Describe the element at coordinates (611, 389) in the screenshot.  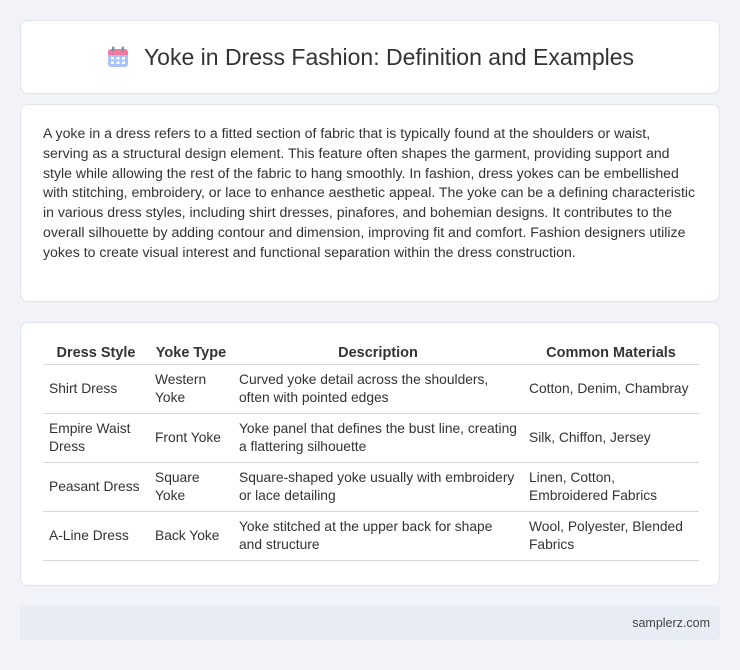
I see `table-cell: Cotton, Denim, Chambray` at that location.